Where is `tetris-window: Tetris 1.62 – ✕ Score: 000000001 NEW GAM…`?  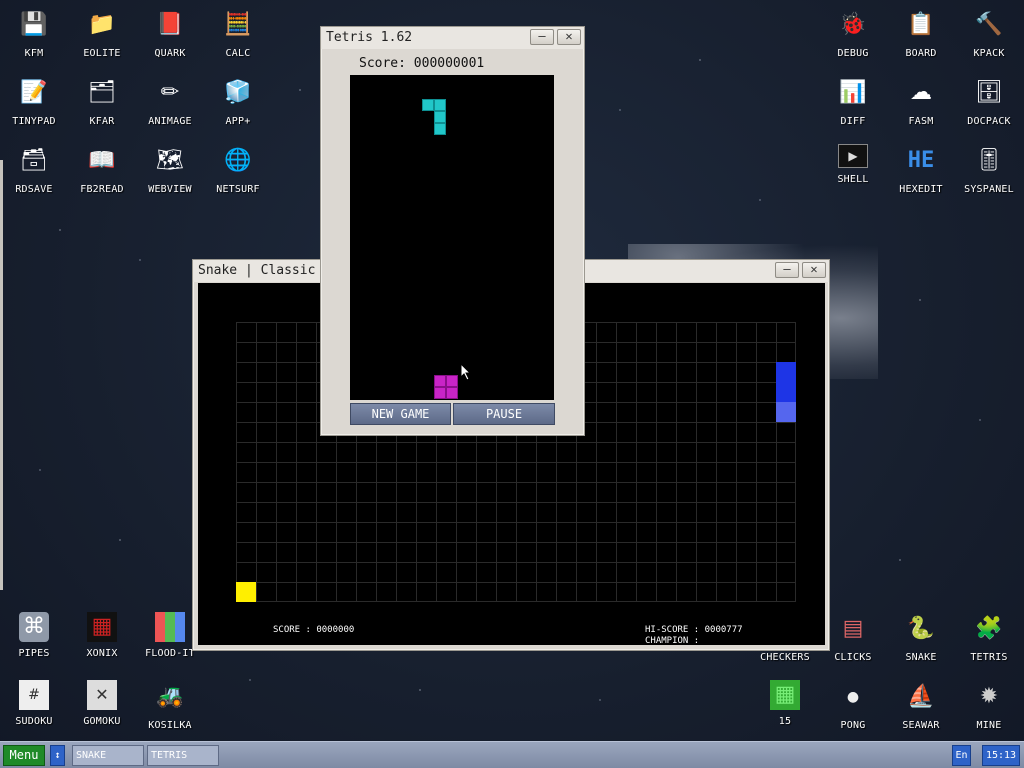
tetris-window: Tetris 1.62 – ✕ Score: 000000001 NEW GAM… is located at coordinates (452, 231).